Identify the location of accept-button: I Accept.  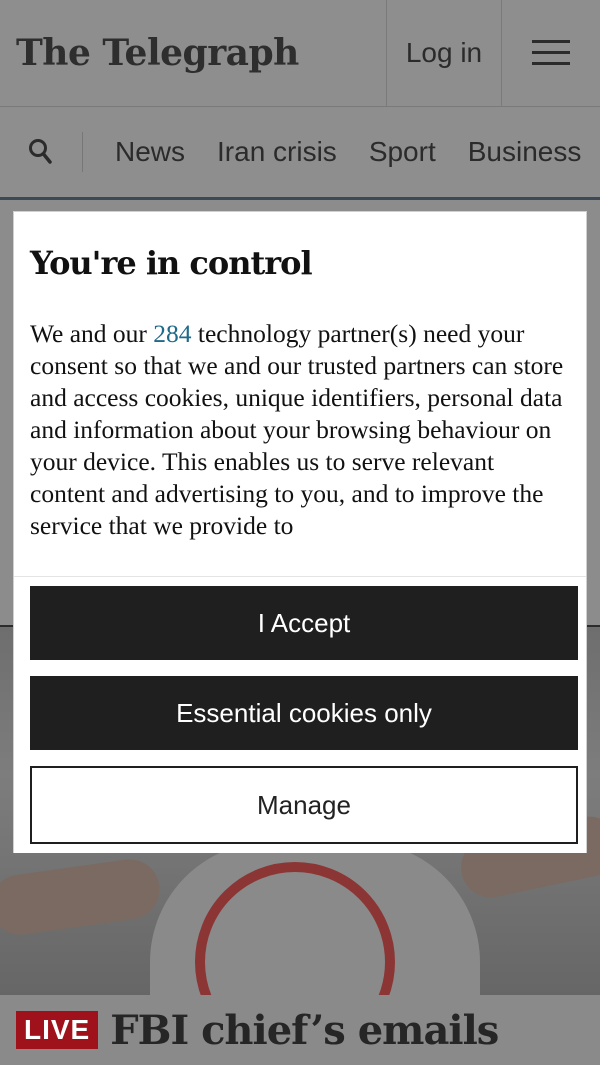
(304, 623).